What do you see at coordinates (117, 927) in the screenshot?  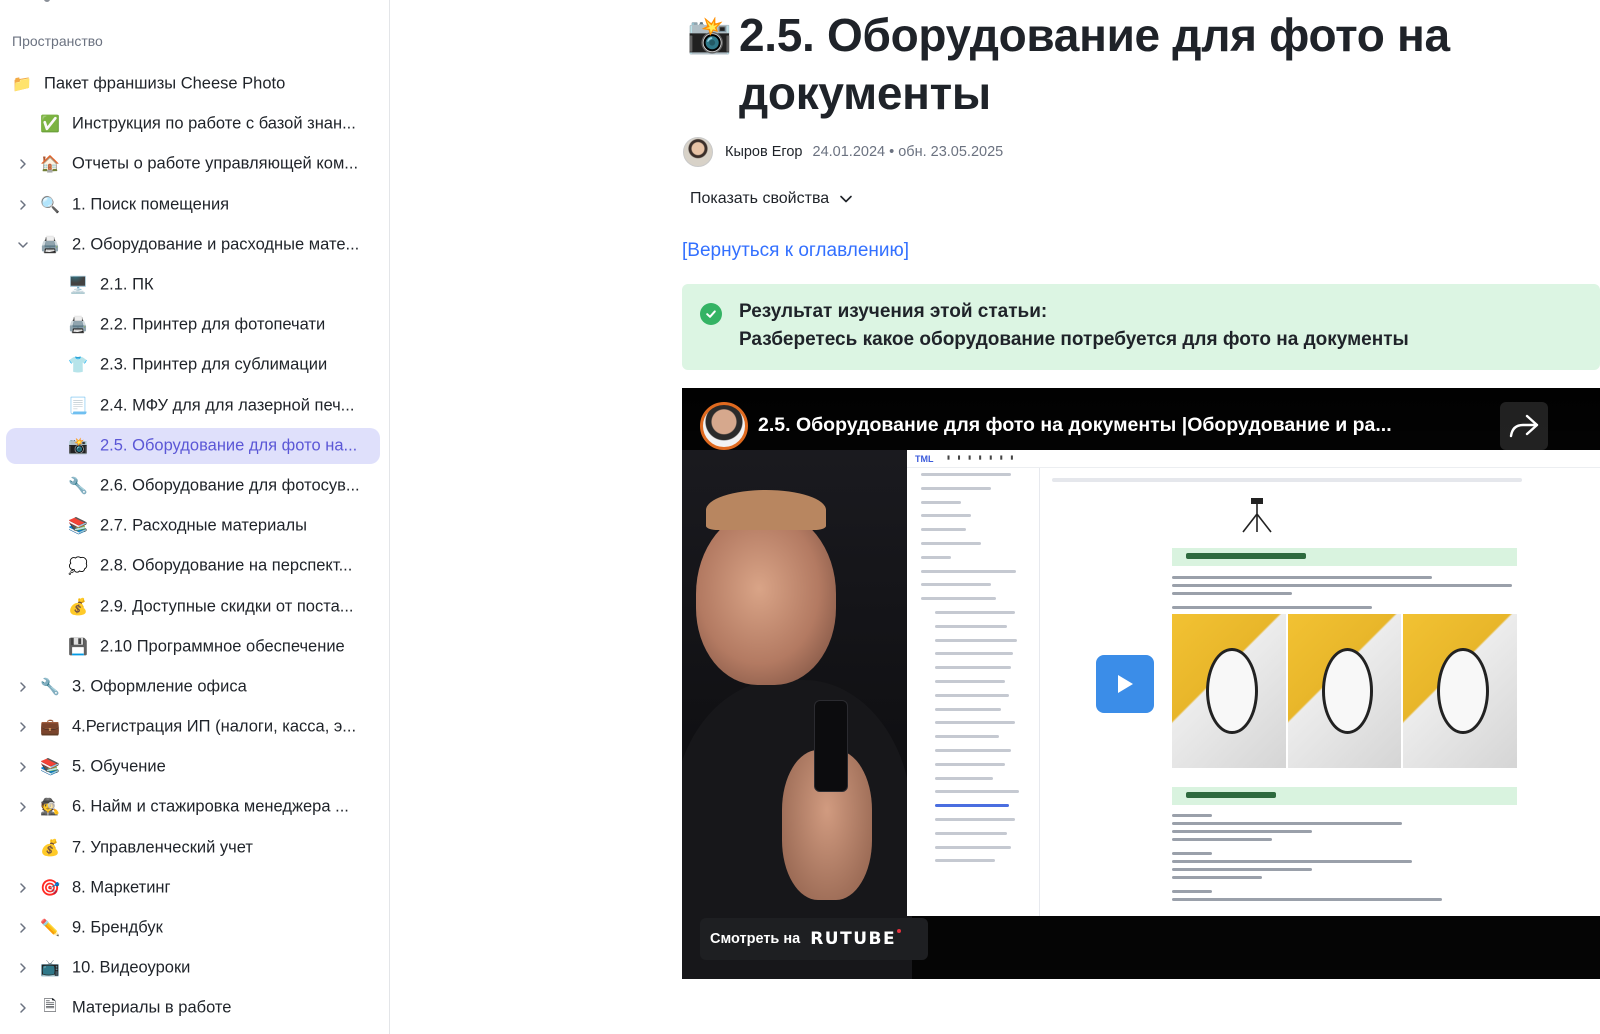 I see `sidebar-item-label: 9. Брендбук` at bounding box center [117, 927].